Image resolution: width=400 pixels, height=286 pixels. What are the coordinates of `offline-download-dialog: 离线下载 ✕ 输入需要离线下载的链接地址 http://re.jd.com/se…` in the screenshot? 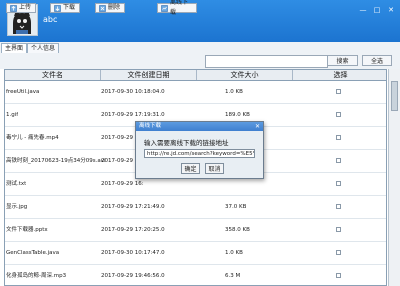 It's located at (199, 150).